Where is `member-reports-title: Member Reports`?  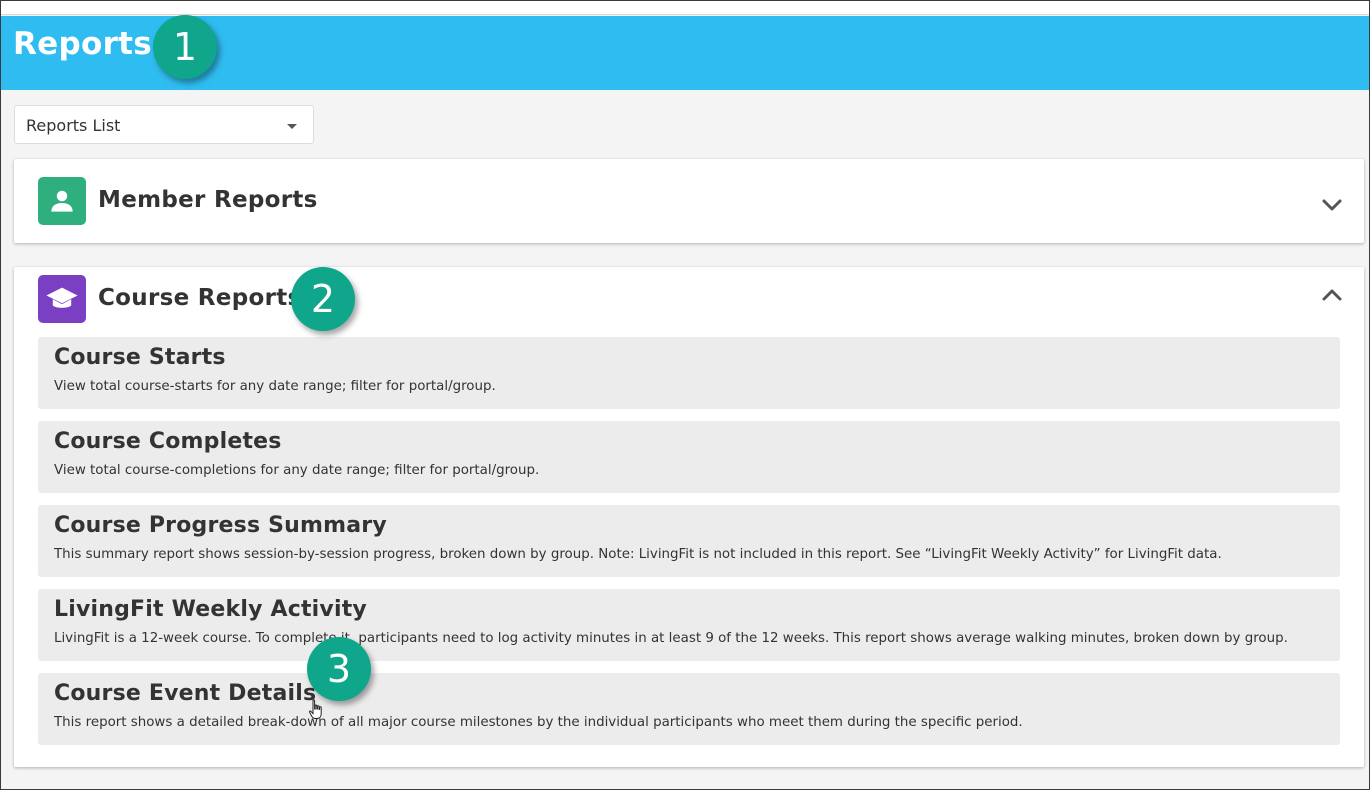 member-reports-title: Member Reports is located at coordinates (208, 200).